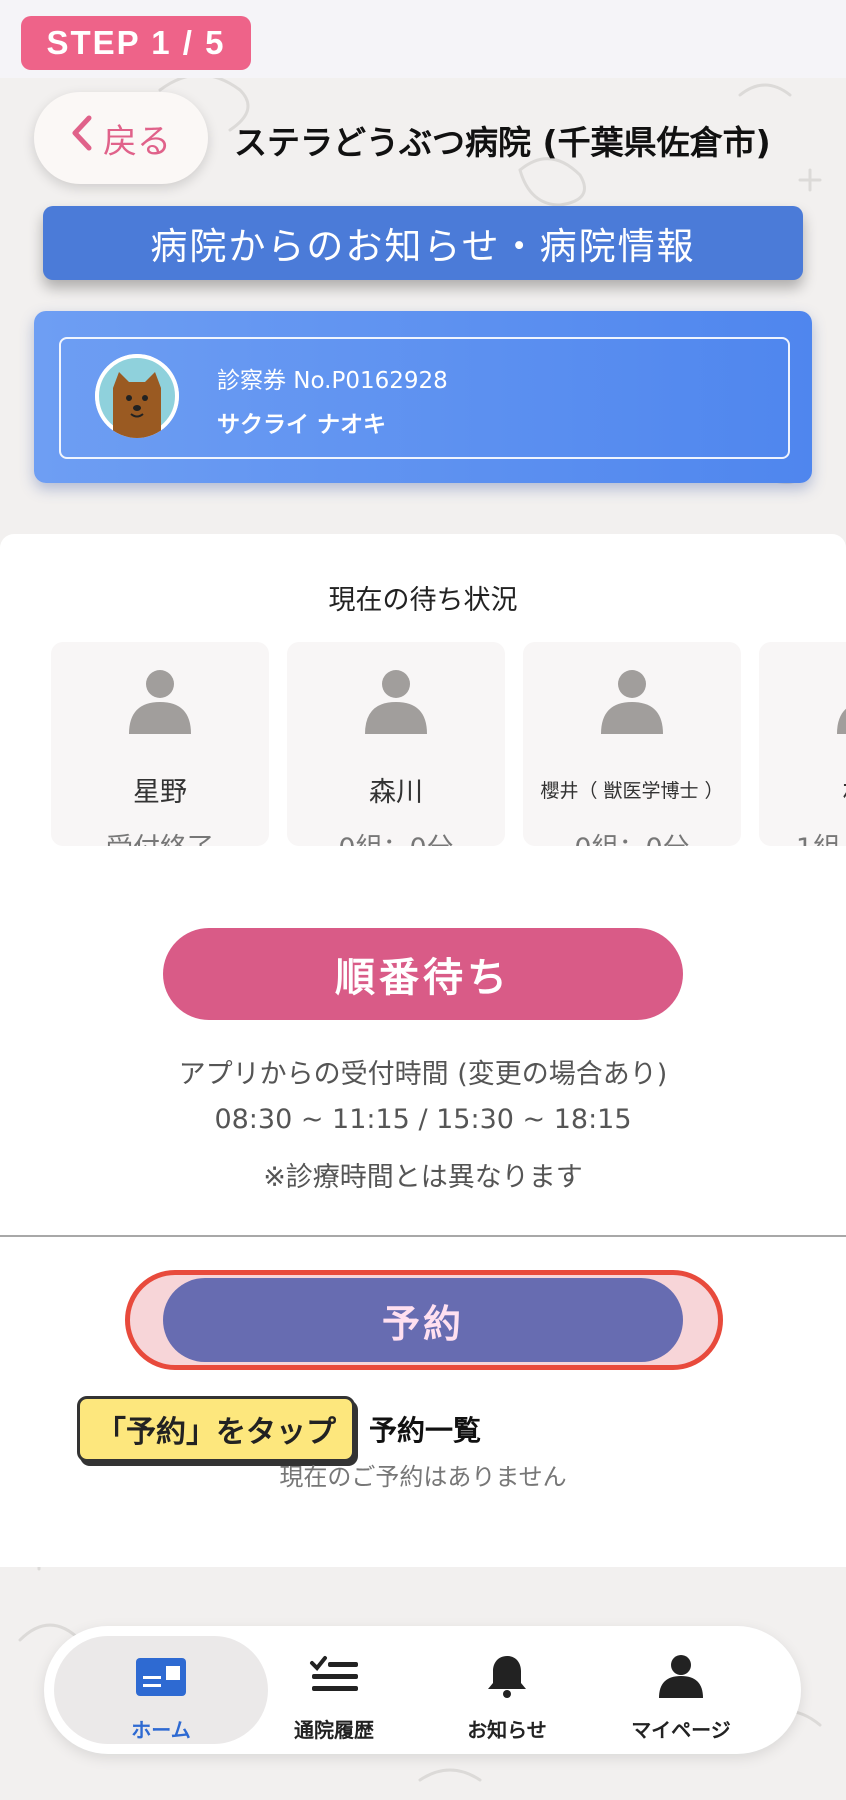 The image size is (846, 1800). What do you see at coordinates (423, 1119) in the screenshot?
I see `reception-hours: 08:30 ~ 11:15 / 15:30 ~ 18:15` at bounding box center [423, 1119].